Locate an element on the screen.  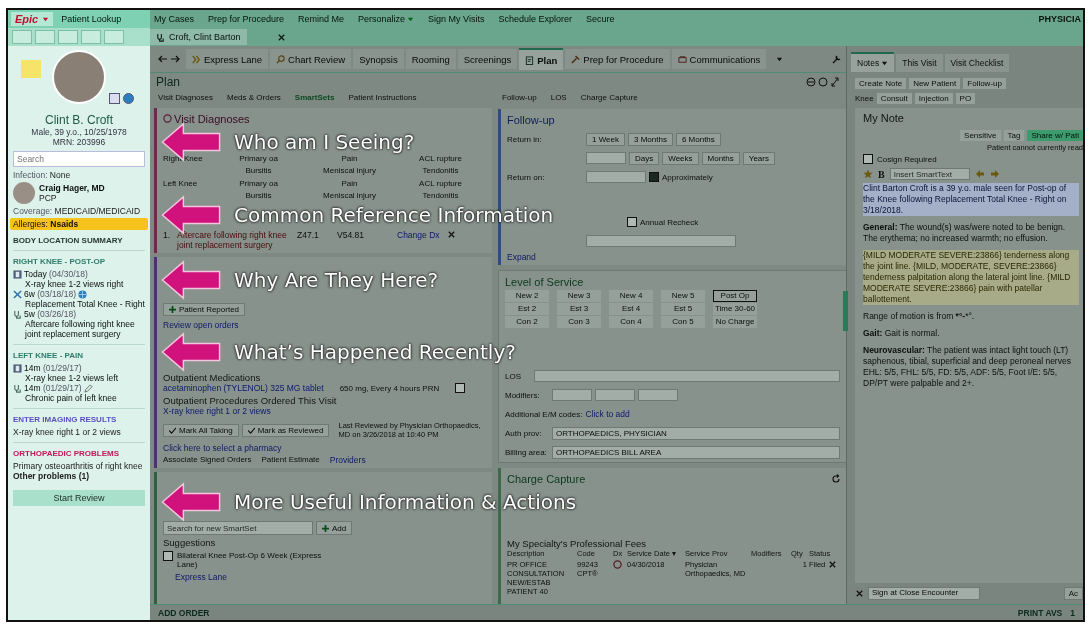
entry-time: 5w (03/26/18) is located at coordinates (50, 314).